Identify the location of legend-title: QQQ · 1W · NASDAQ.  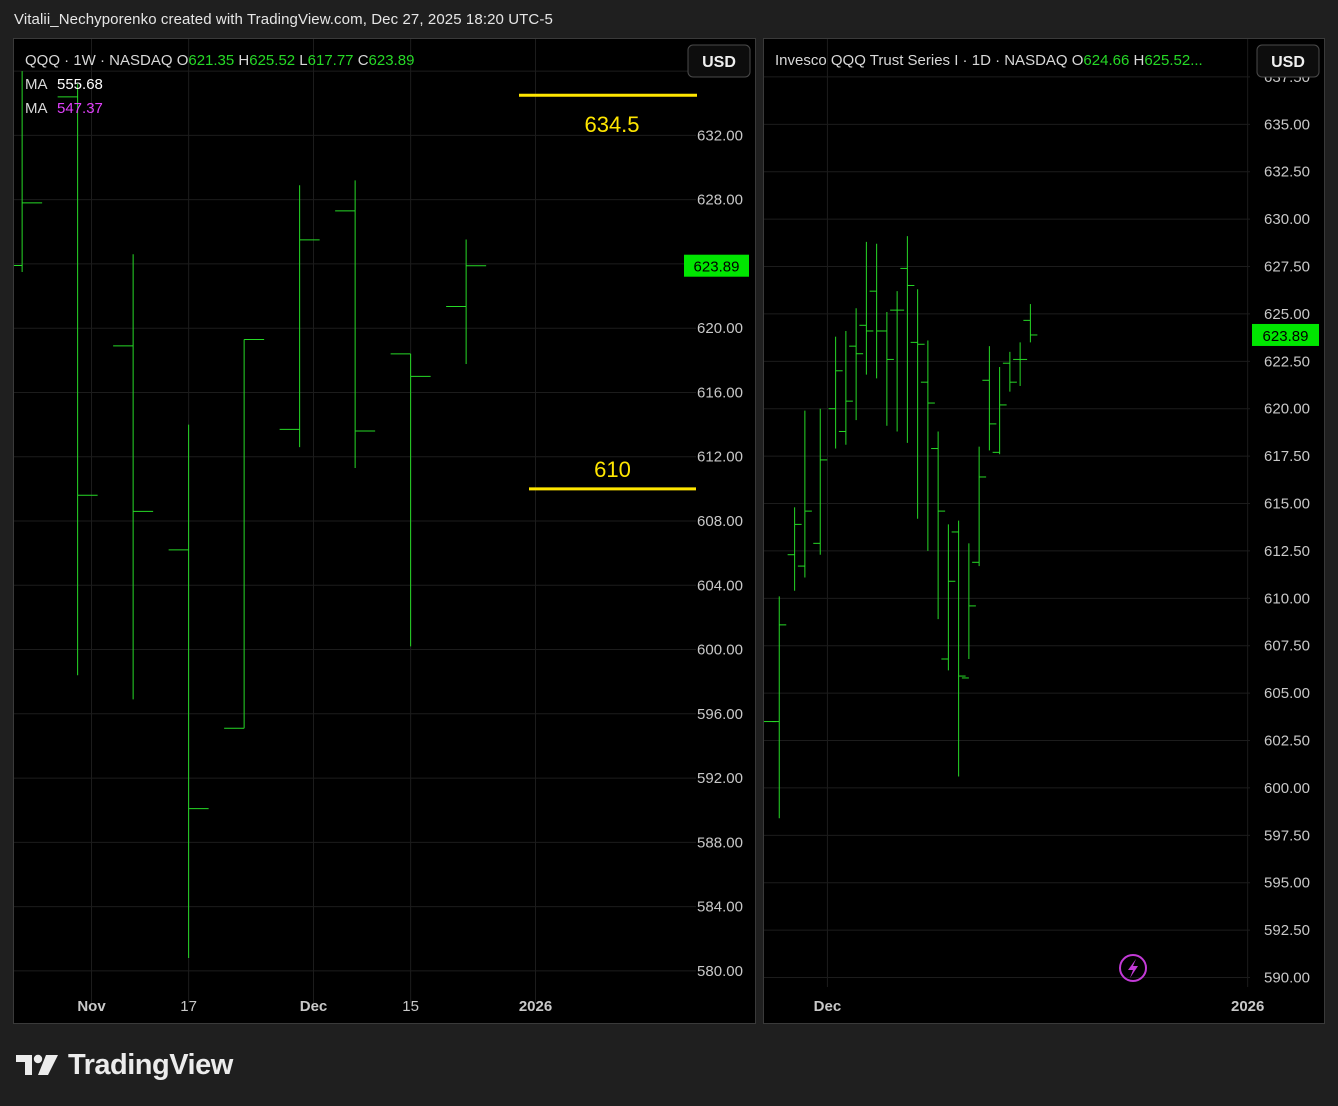
(101, 60).